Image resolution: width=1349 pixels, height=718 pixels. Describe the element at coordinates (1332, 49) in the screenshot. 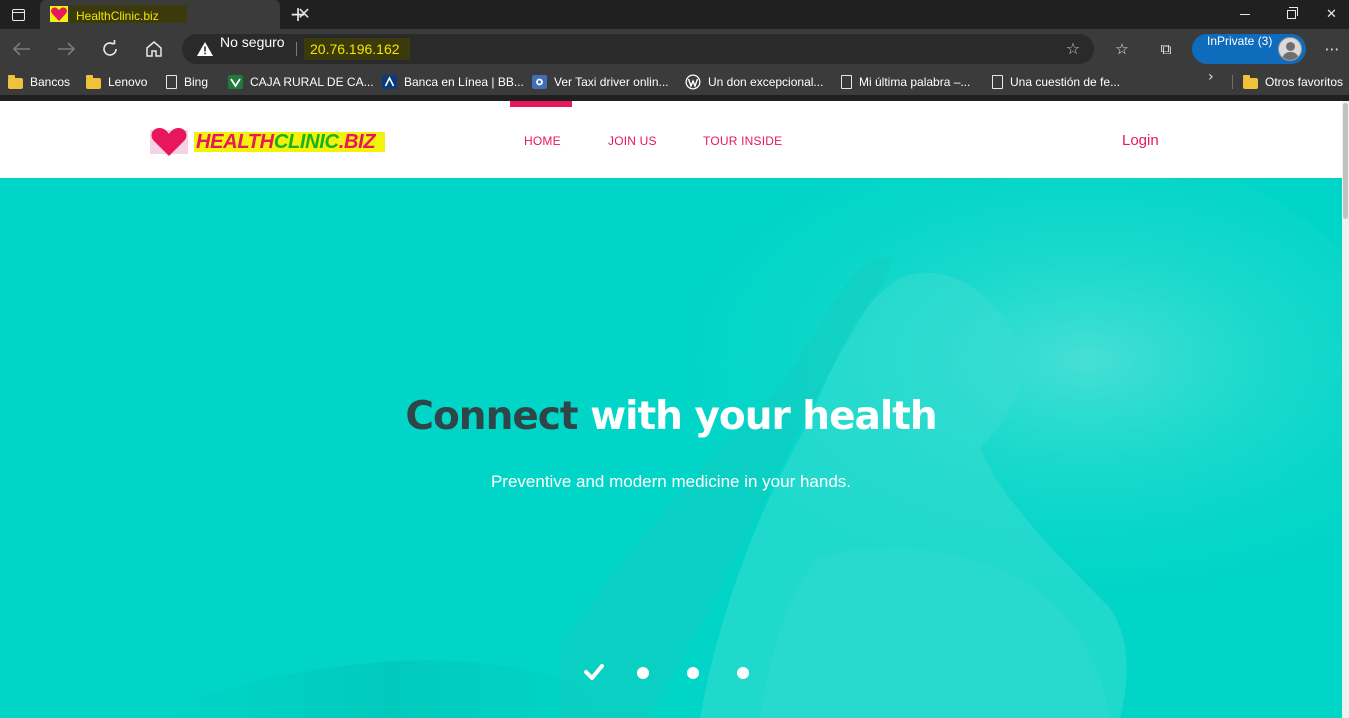

I see `more-options-icon: ⋯` at that location.